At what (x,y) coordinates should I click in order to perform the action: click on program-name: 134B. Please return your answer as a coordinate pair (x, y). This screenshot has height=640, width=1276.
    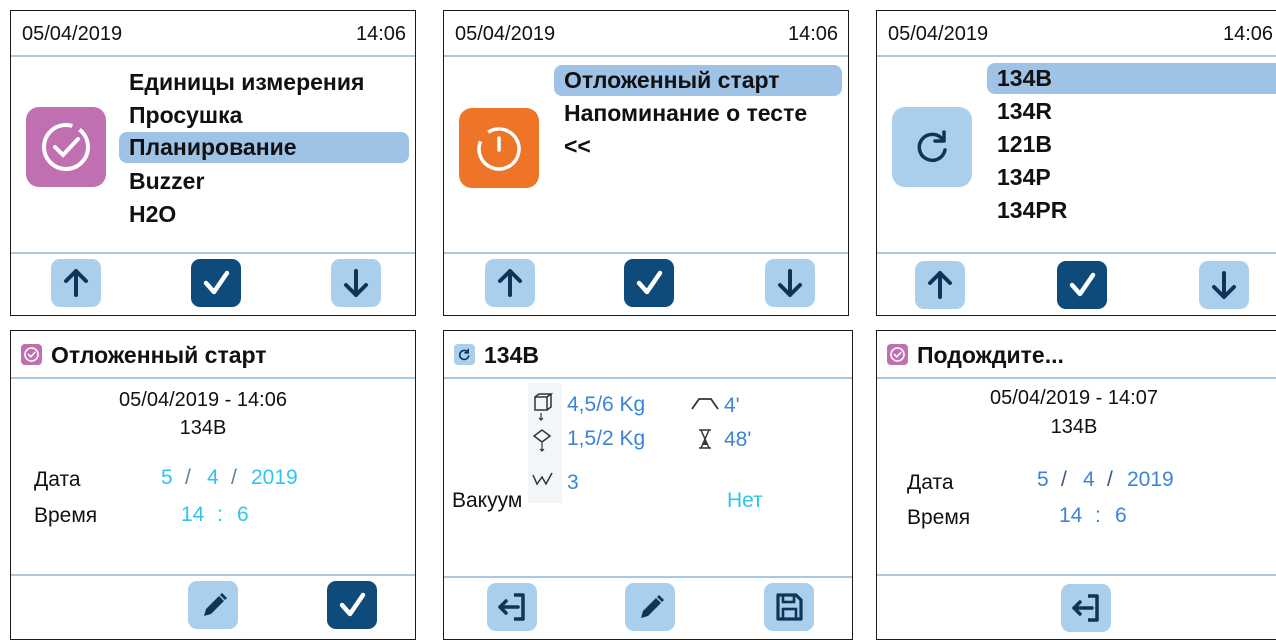
    Looking at the image, I should click on (1074, 427).